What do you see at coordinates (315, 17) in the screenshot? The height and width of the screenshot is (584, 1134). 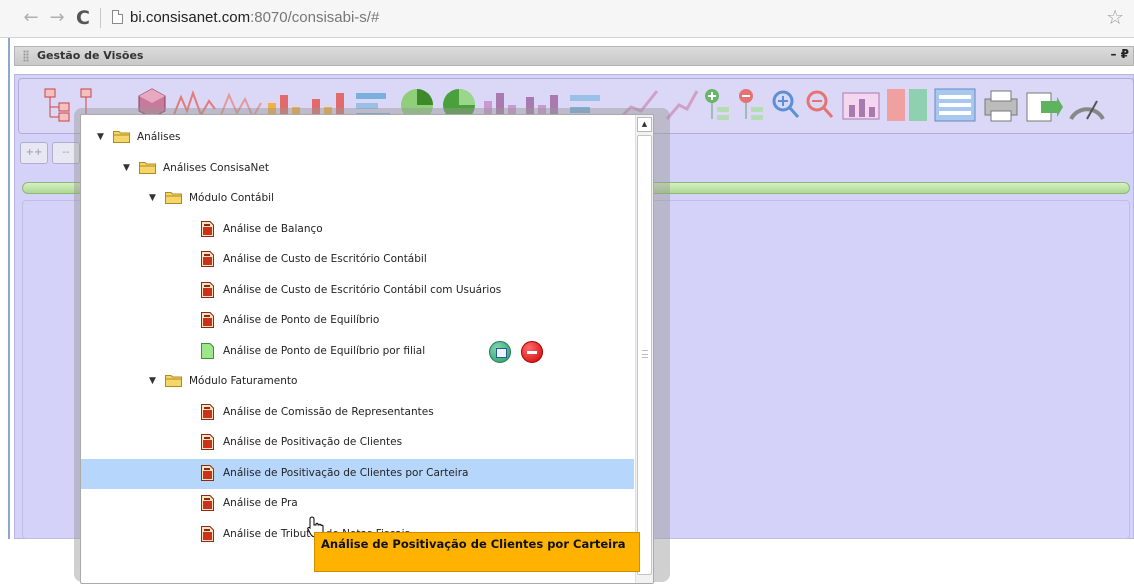 I see `url-path: :8070/consisabi-s/#` at bounding box center [315, 17].